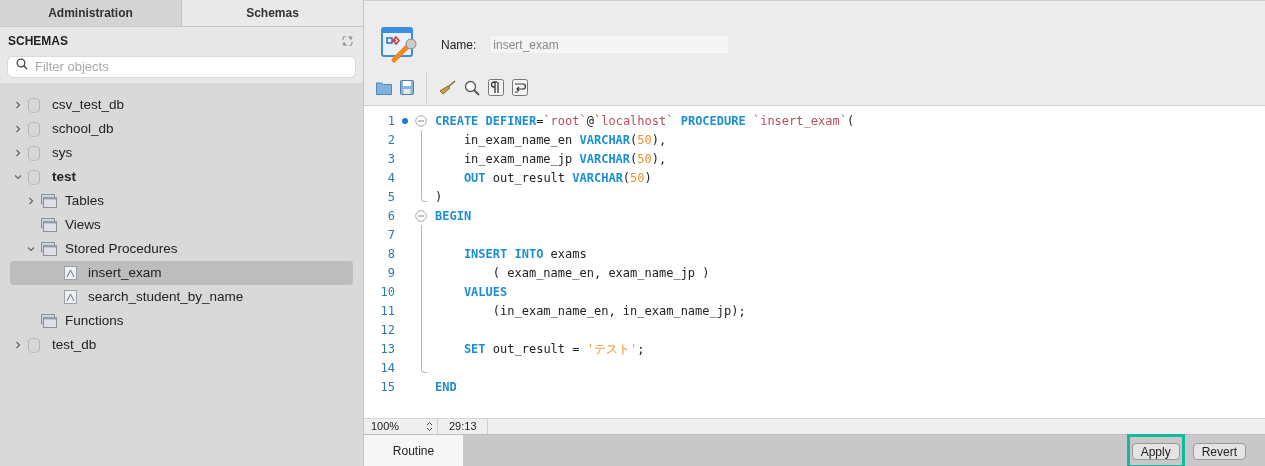 This screenshot has height=466, width=1265. What do you see at coordinates (387, 330) in the screenshot?
I see `line-number: 12` at bounding box center [387, 330].